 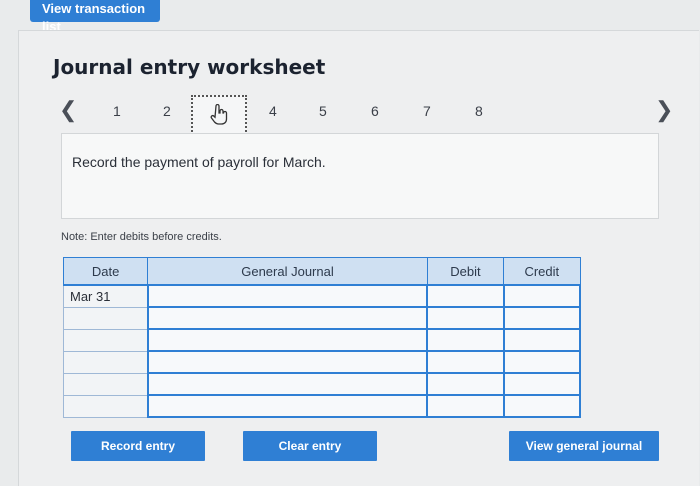 I want to click on clear-entry-button: Clear entry, so click(x=310, y=446).